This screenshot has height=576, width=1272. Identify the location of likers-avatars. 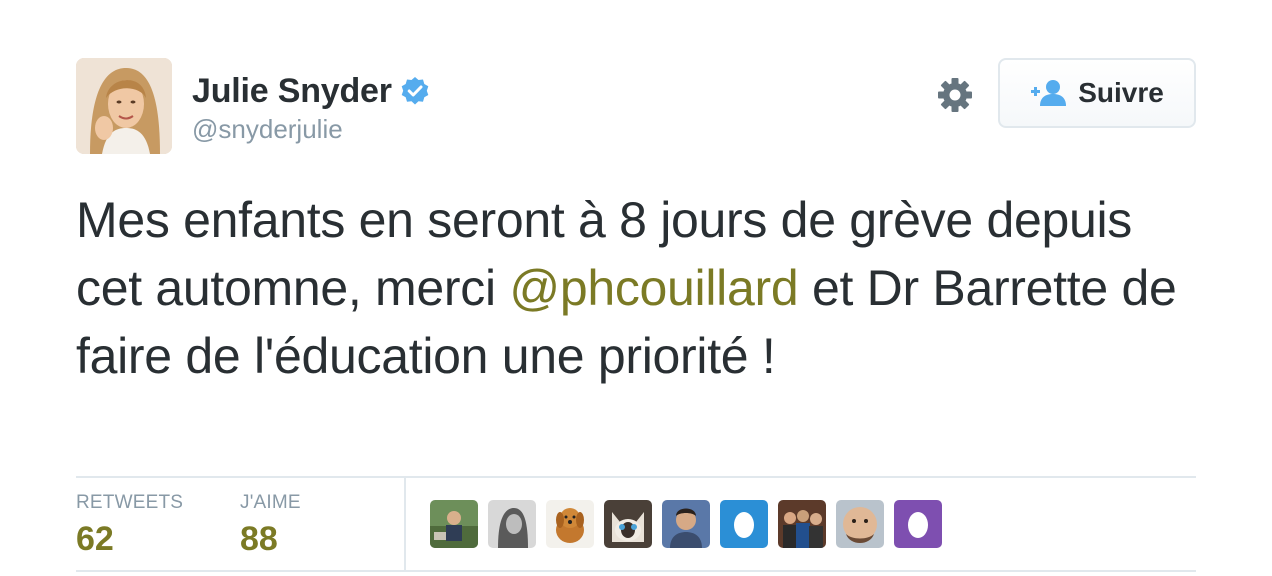
(691, 524).